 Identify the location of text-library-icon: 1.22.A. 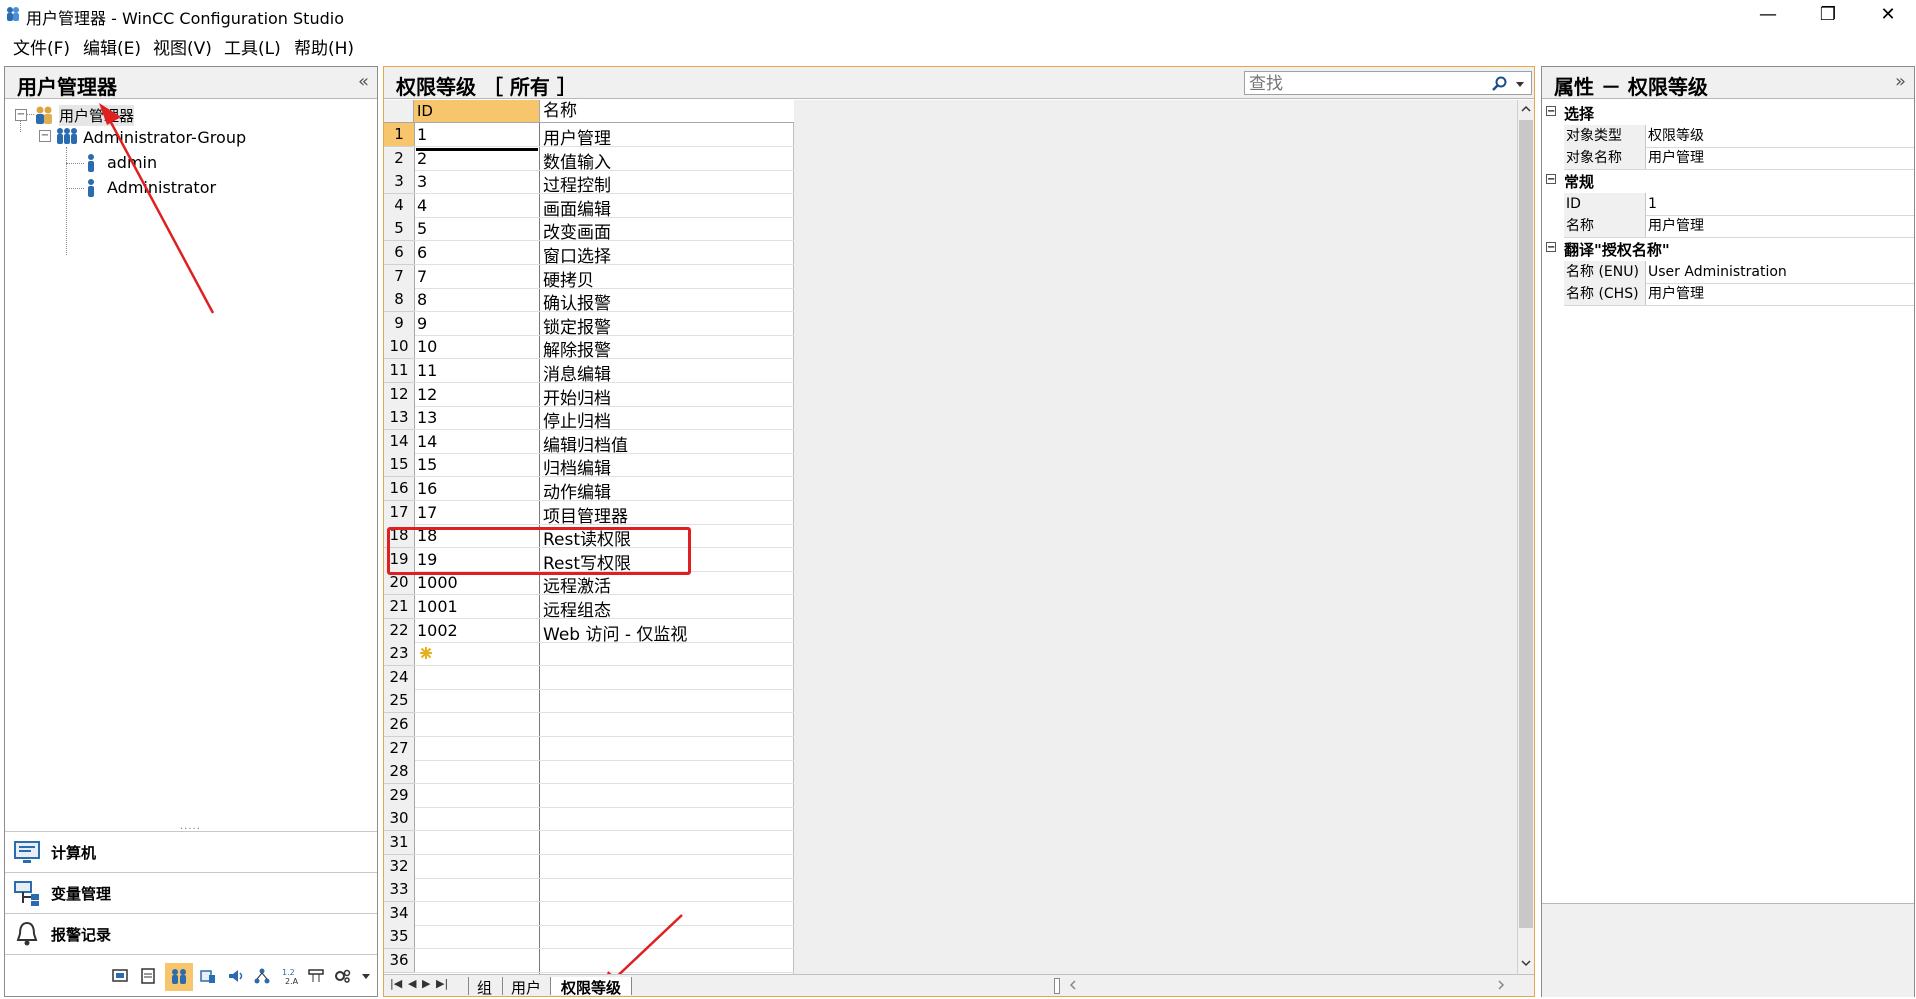
(290, 976).